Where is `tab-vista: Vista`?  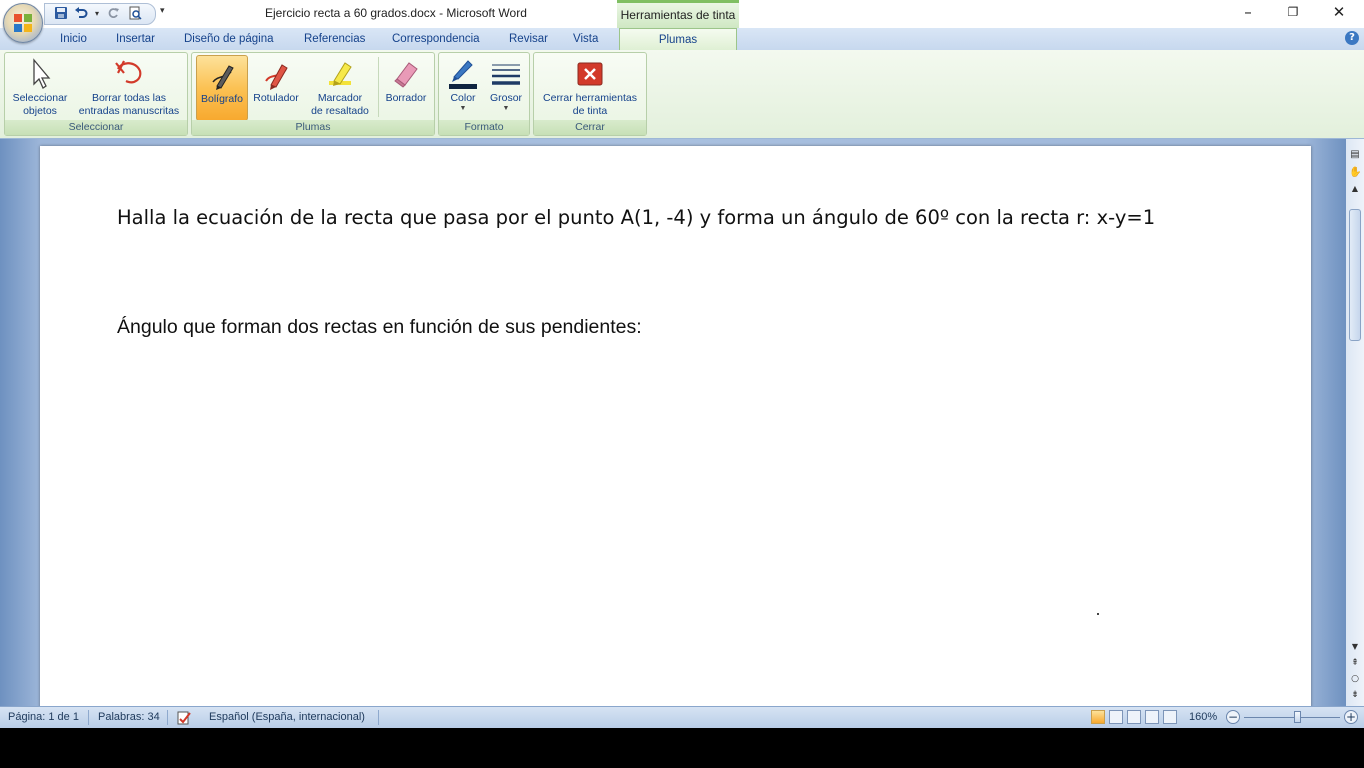
tab-vista: Vista is located at coordinates (585, 39).